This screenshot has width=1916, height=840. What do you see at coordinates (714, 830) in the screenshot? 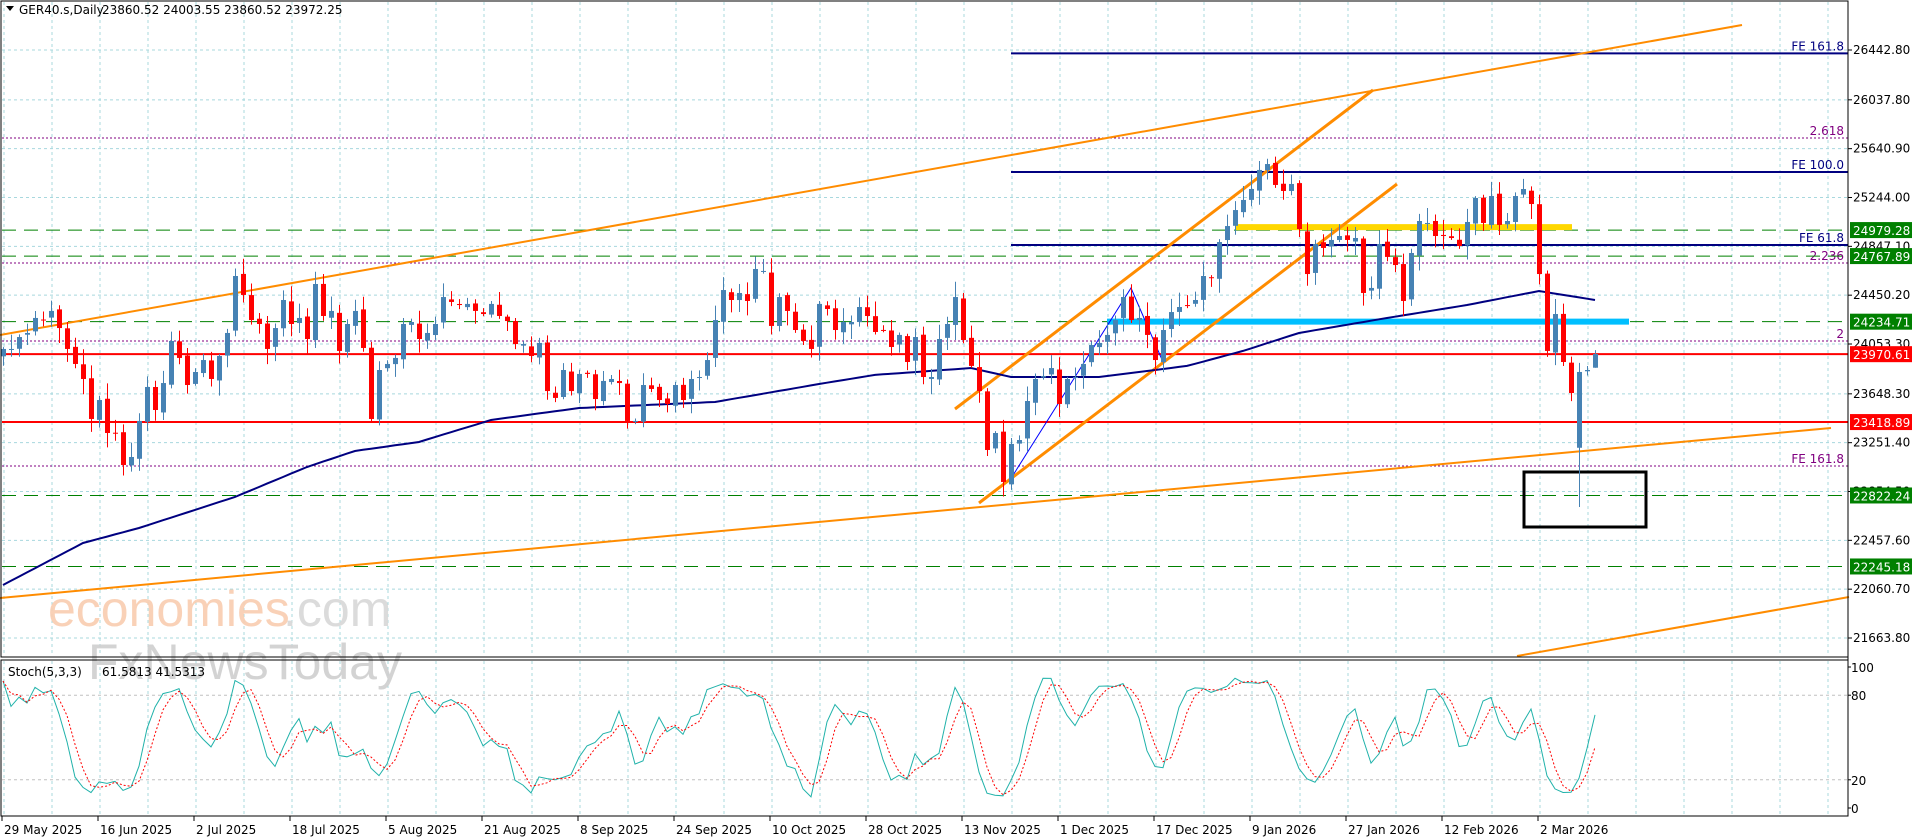
I see `time-tick-label: 24 Sep 2025` at bounding box center [714, 830].